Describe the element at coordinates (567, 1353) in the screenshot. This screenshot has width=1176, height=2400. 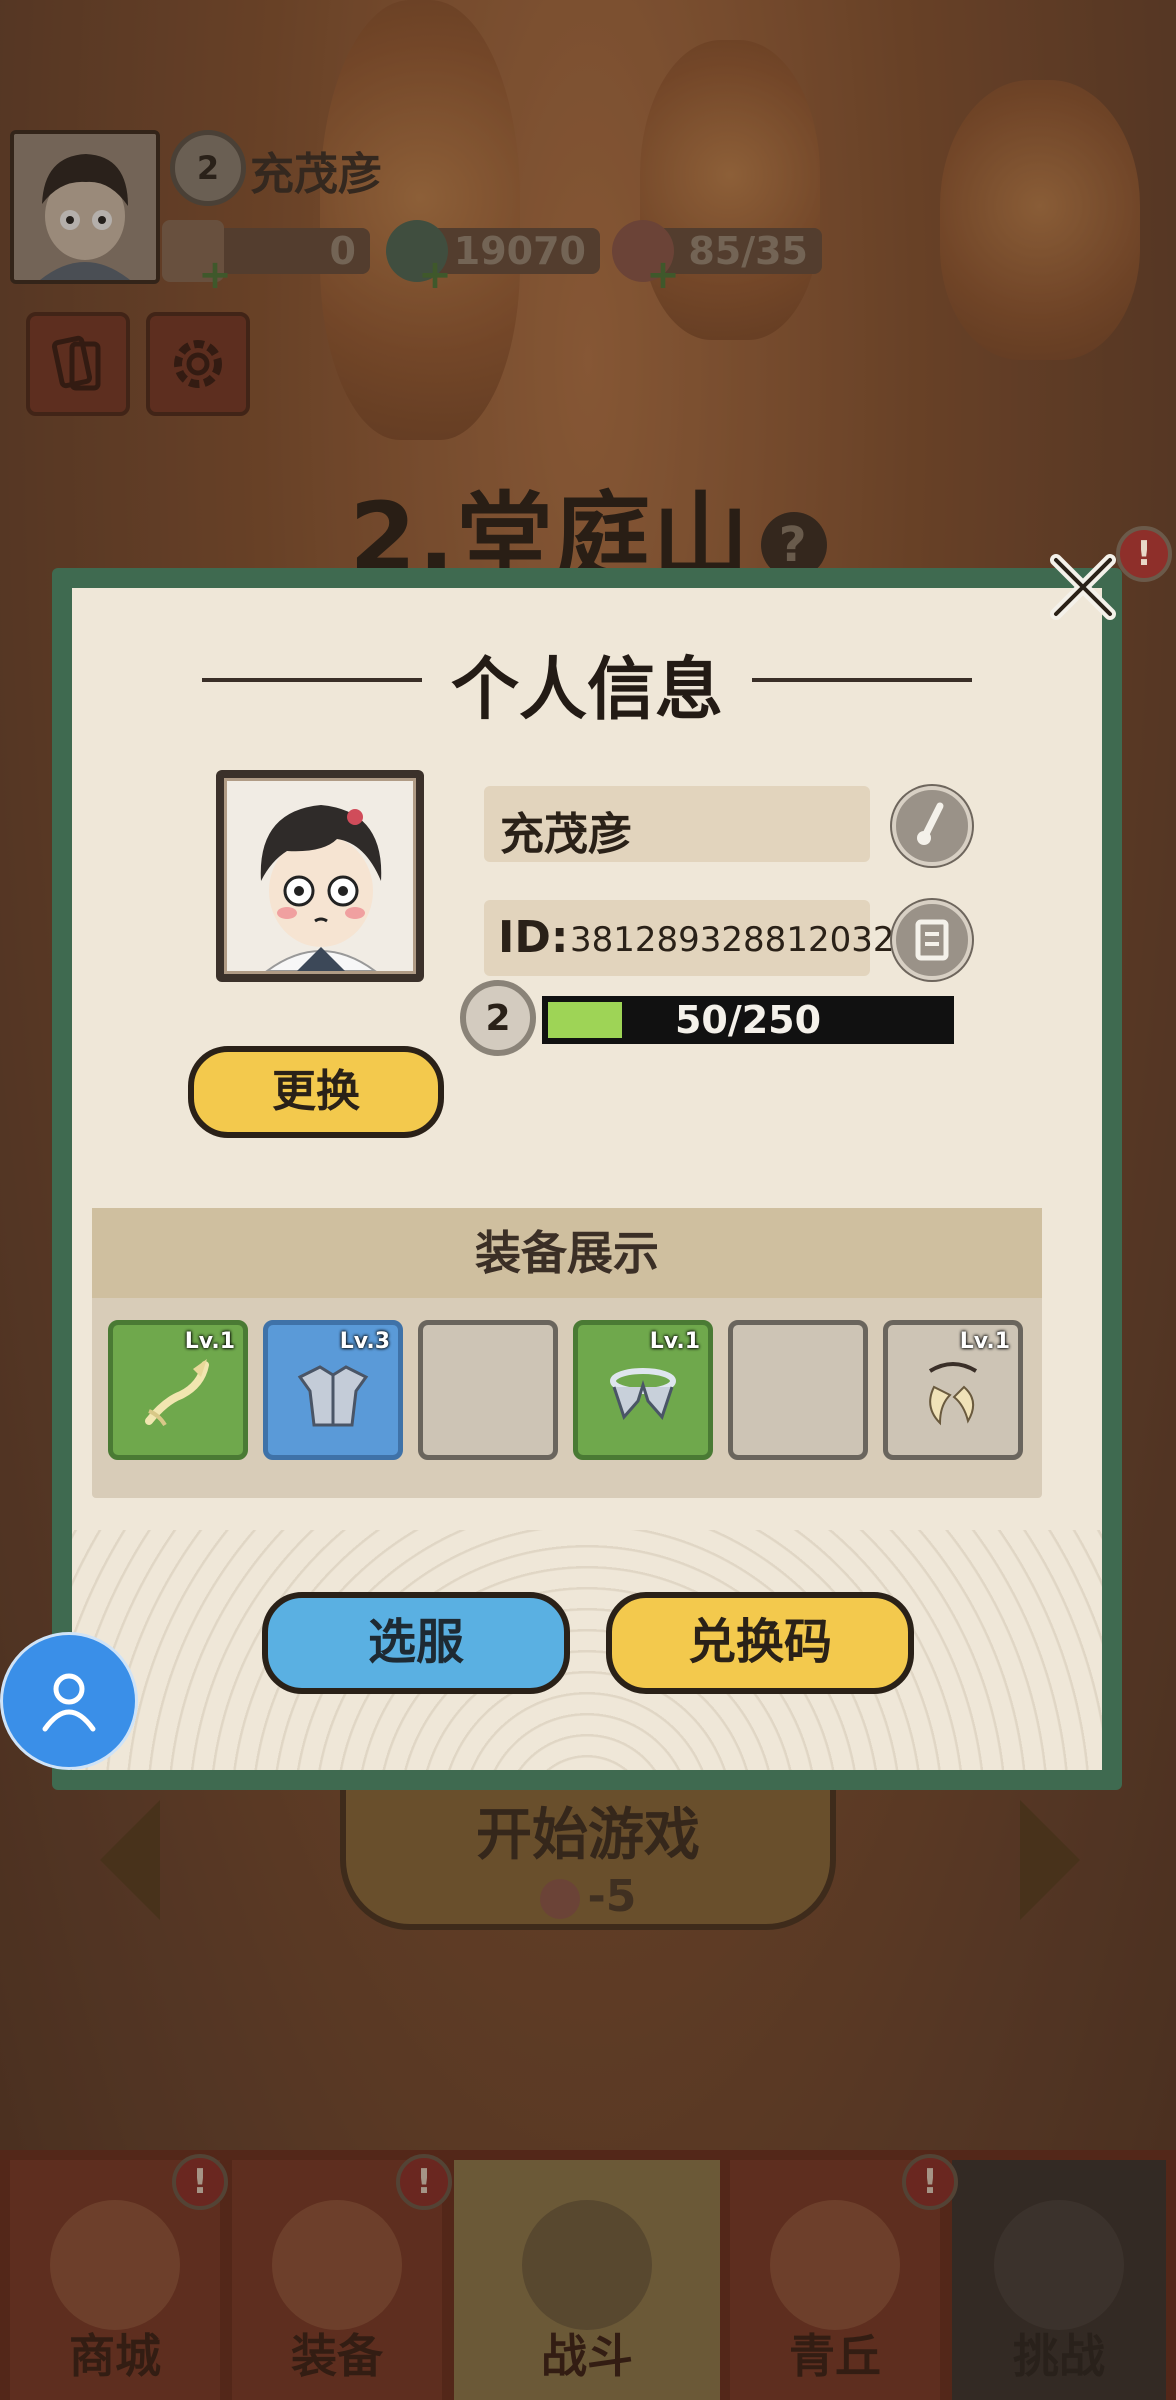
I see `equipment-showcase: 装备展示 Lv.1 Lv.3 Lv.1 Lv.1` at that location.